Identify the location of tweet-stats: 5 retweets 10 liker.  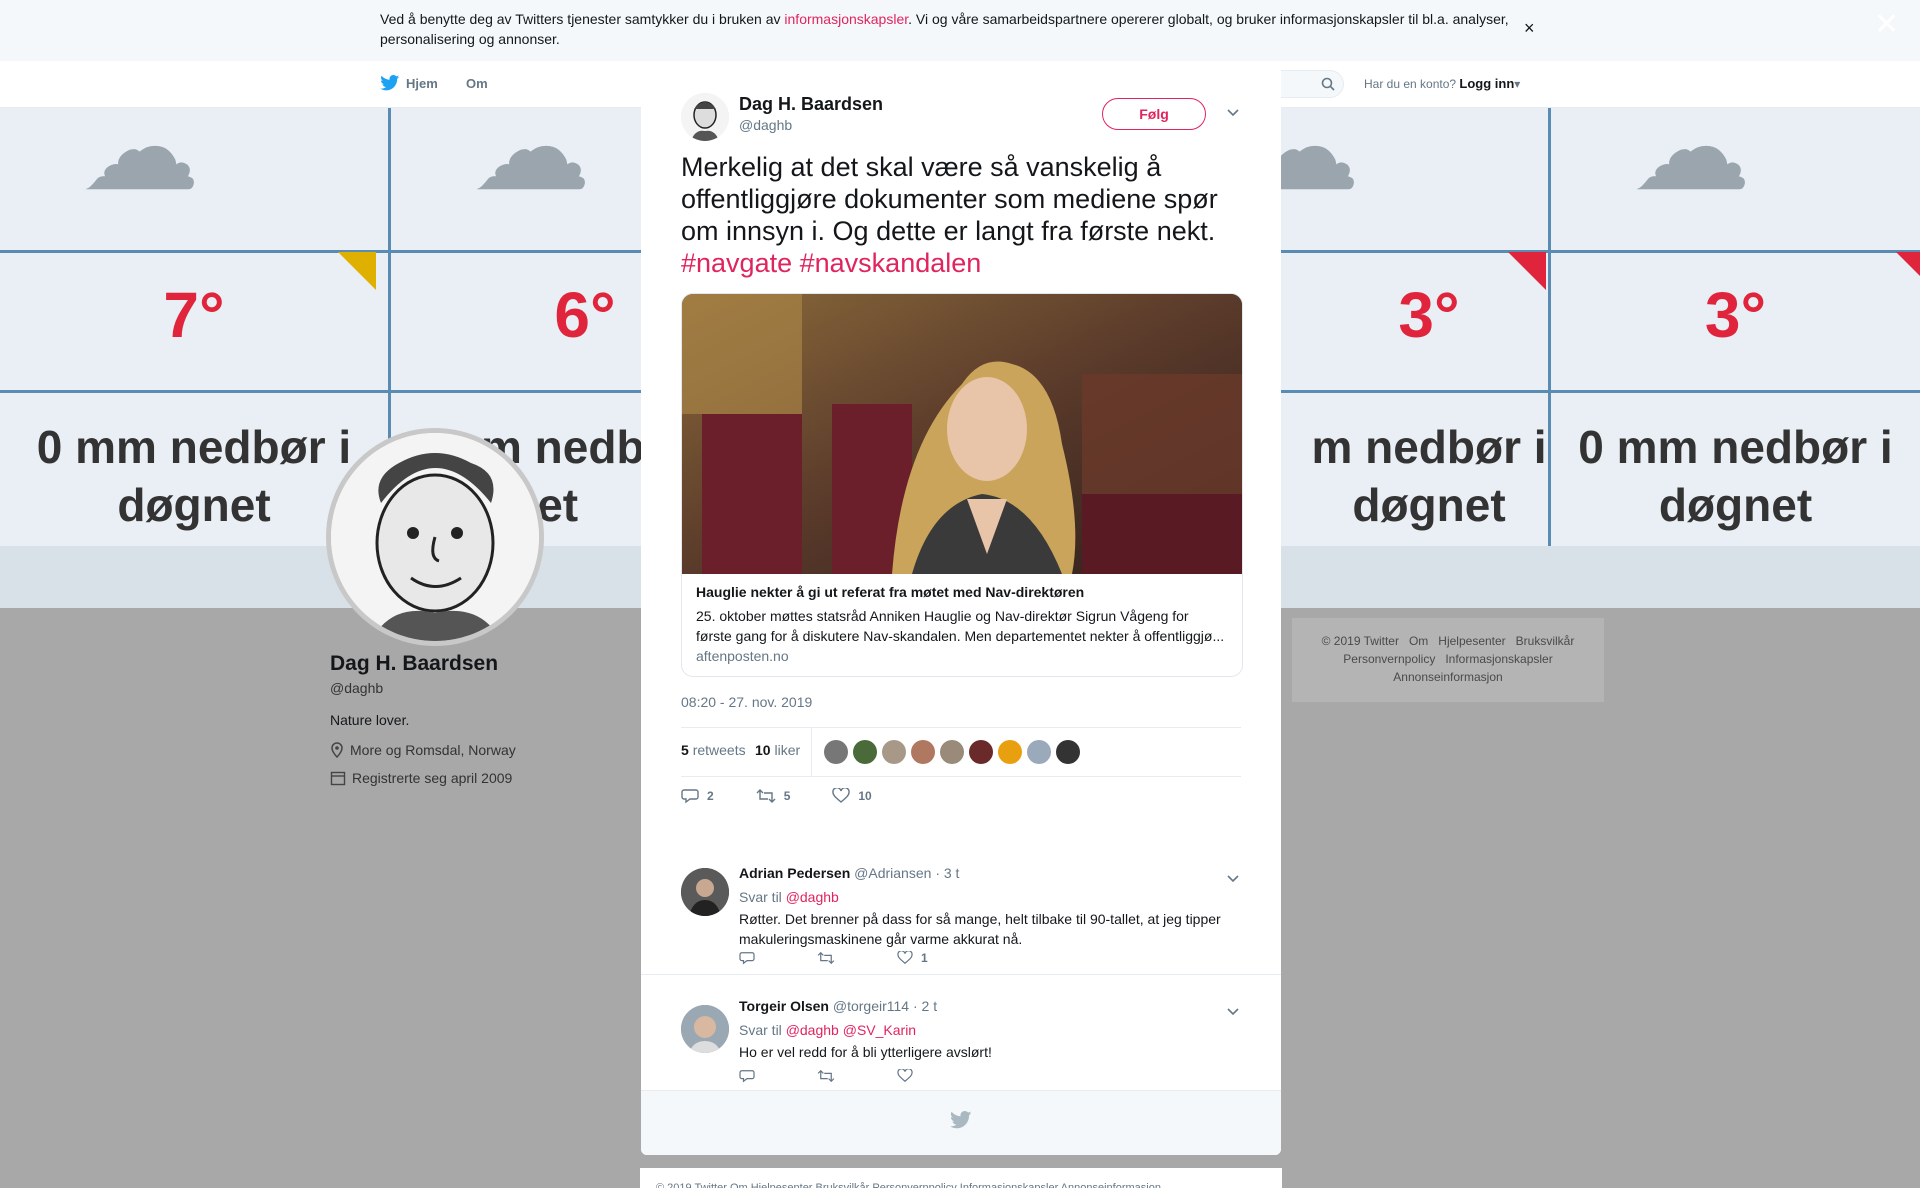
(961, 752).